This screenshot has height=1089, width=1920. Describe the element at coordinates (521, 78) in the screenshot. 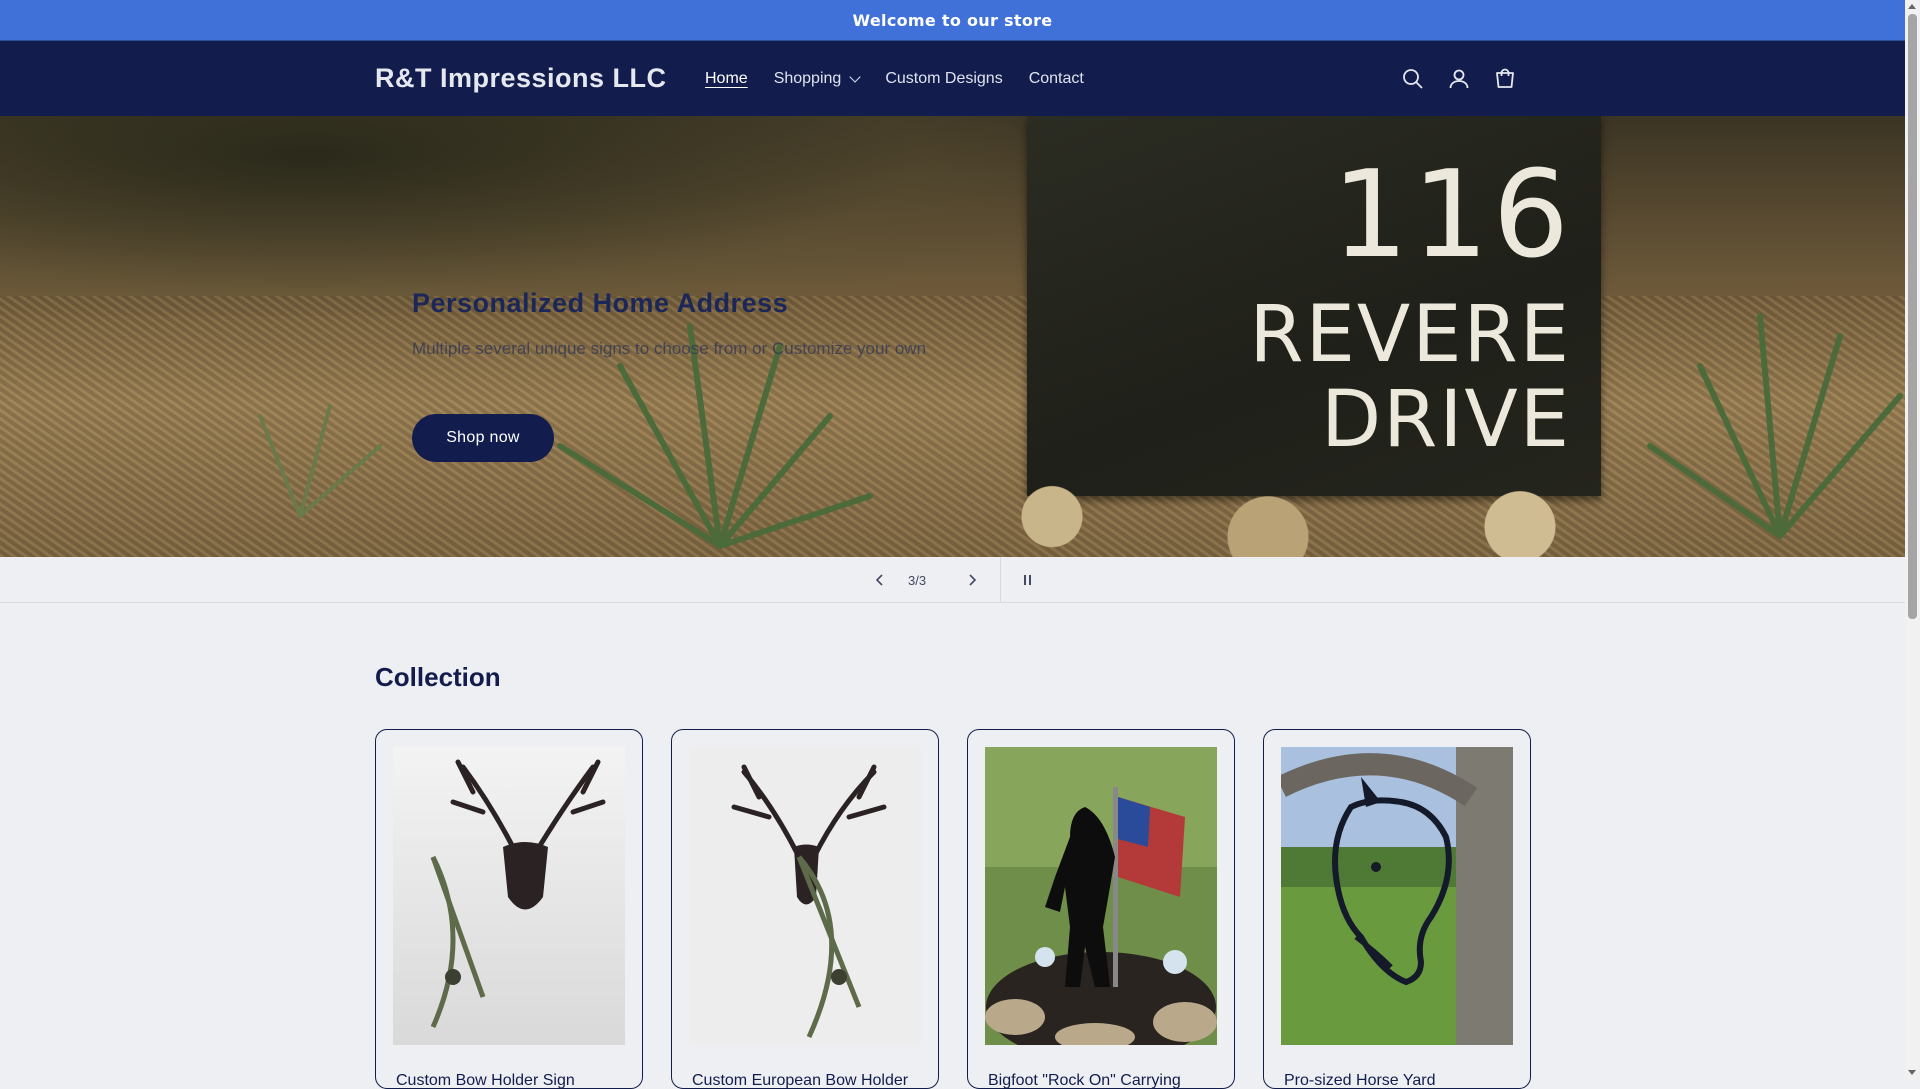

I see `store-logo: R&T Impressions LLC` at that location.